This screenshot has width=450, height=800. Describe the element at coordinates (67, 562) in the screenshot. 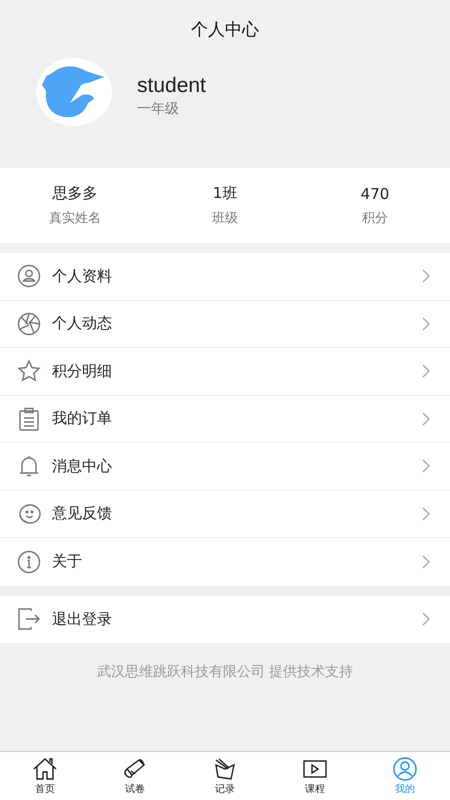

I see `menu-label: 关于` at that location.